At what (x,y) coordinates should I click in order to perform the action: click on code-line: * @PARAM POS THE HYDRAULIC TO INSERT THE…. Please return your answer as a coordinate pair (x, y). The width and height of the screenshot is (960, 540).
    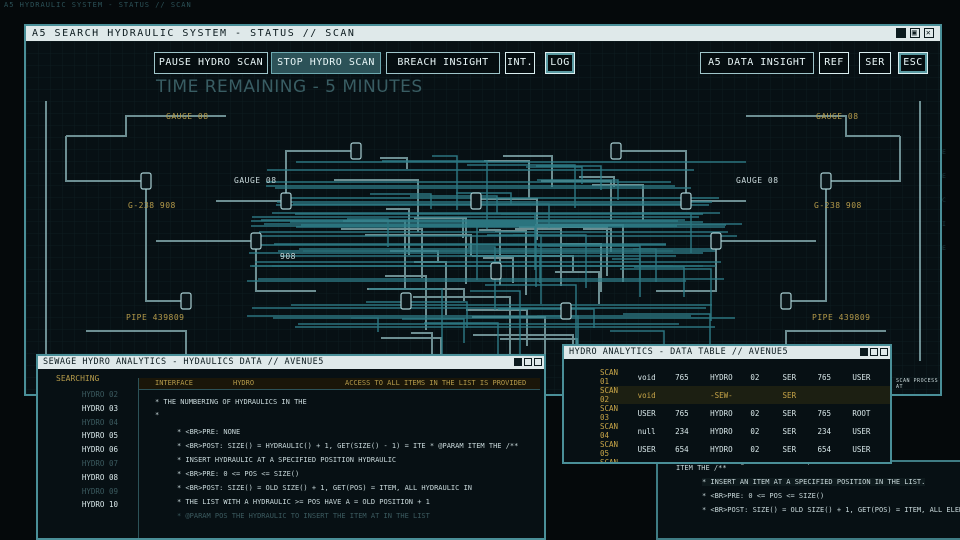
    Looking at the image, I should click on (303, 516).